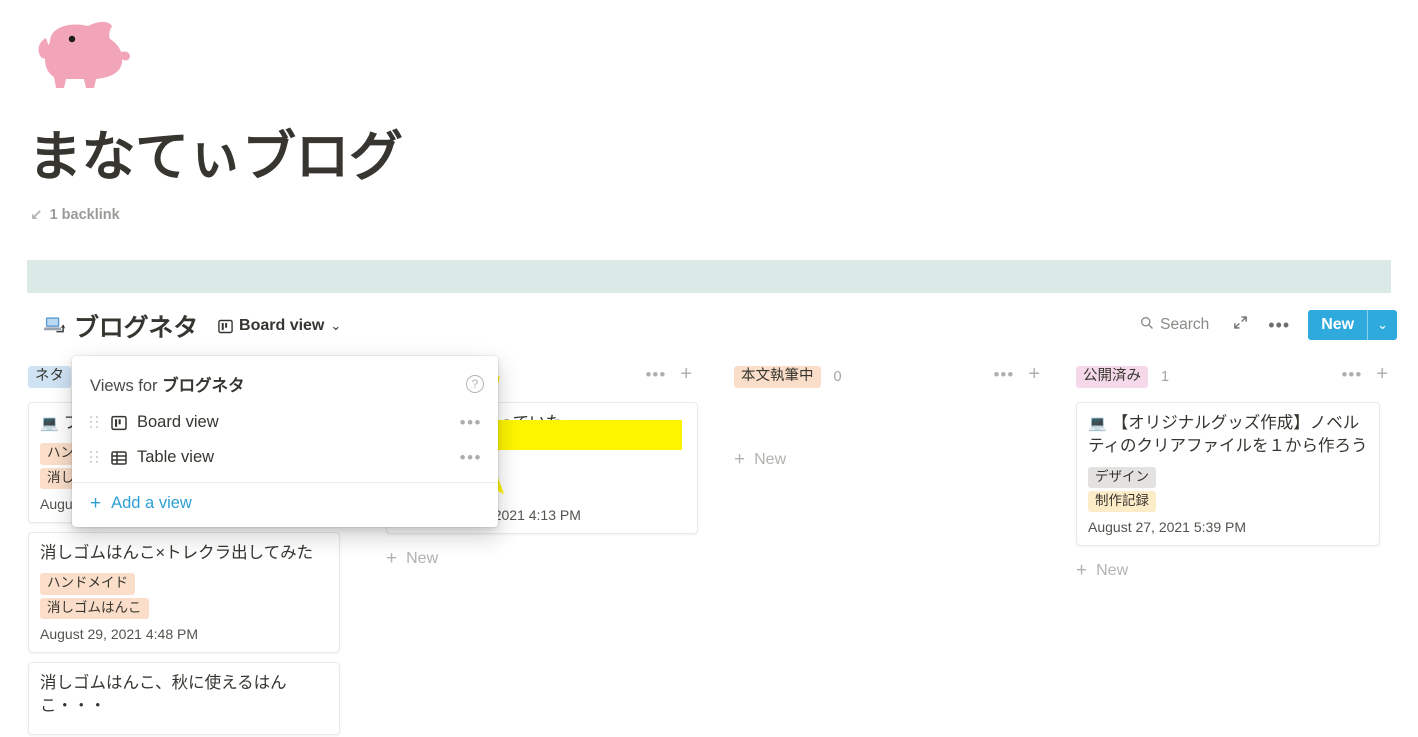 This screenshot has width=1418, height=737. What do you see at coordinates (1122, 477) in the screenshot?
I see `card-tag: デザイン` at bounding box center [1122, 477].